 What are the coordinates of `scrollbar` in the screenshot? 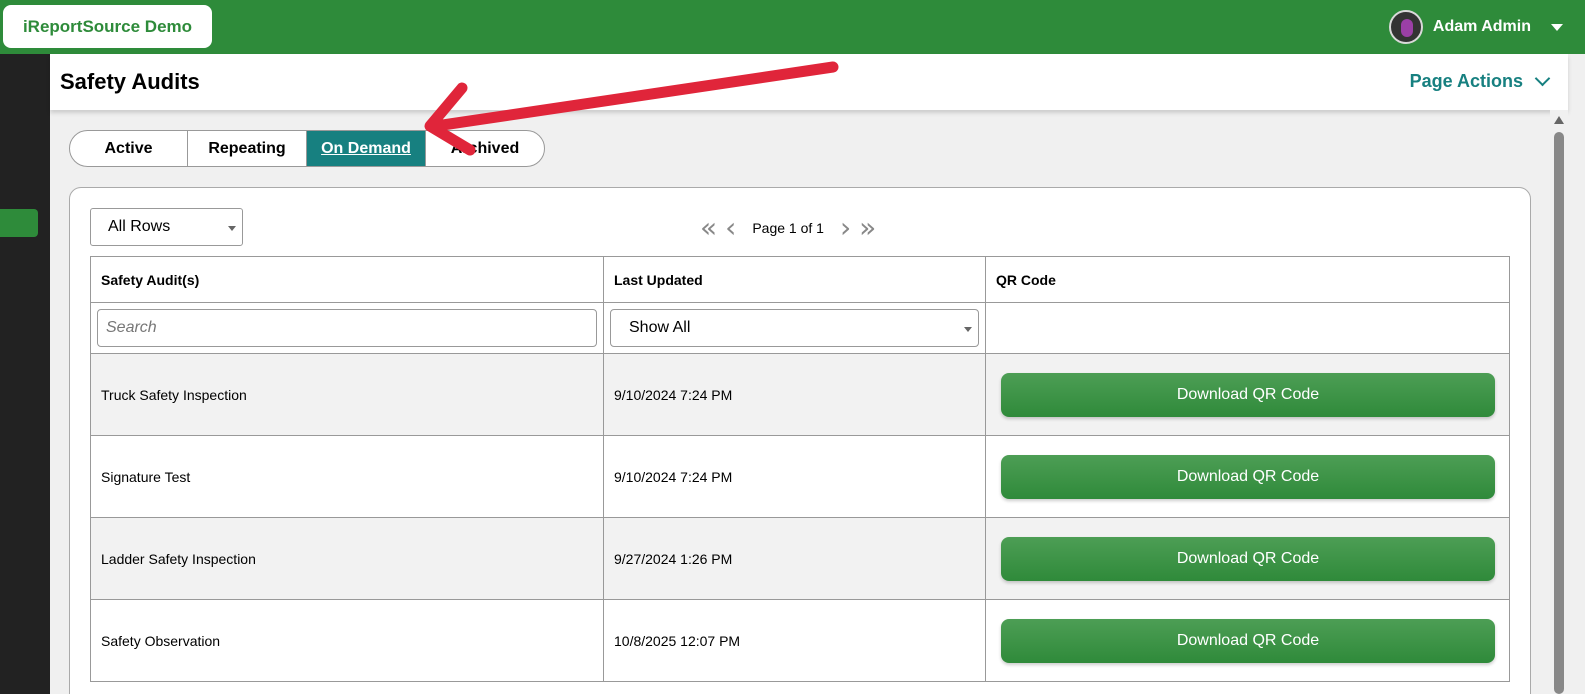 It's located at (1559, 402).